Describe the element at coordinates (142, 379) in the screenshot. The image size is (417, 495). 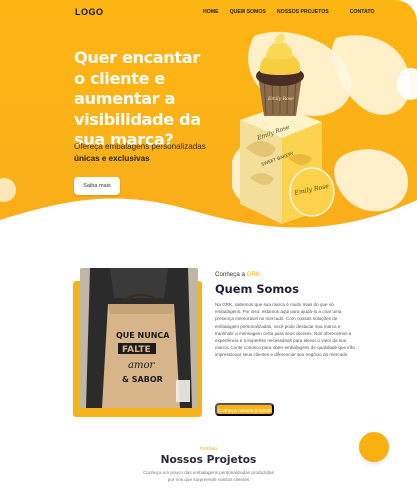
I see `bag-text-line4: & SABOR` at that location.